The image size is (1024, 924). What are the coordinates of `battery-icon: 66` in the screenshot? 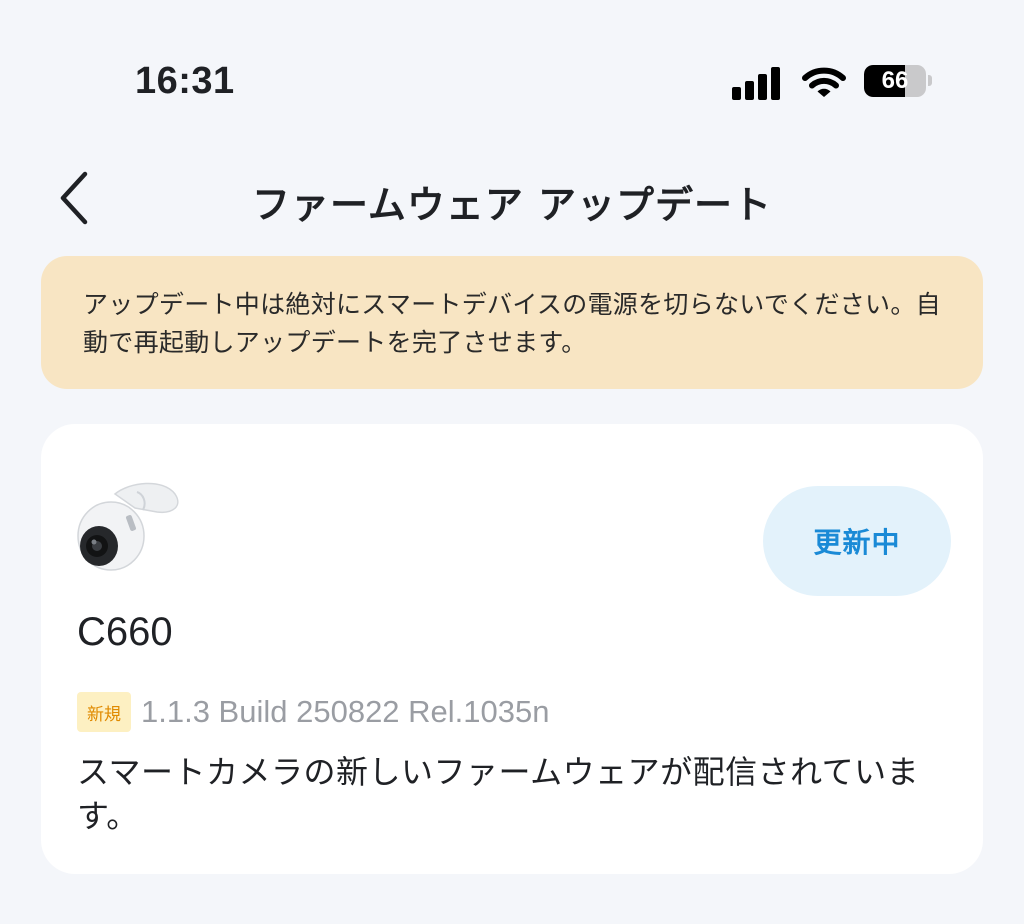 It's located at (895, 81).